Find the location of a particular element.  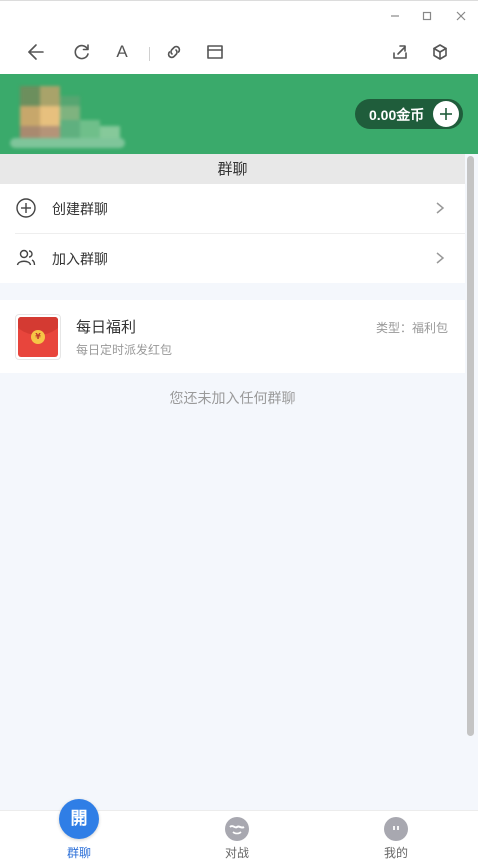

add-coins-button is located at coordinates (446, 114).